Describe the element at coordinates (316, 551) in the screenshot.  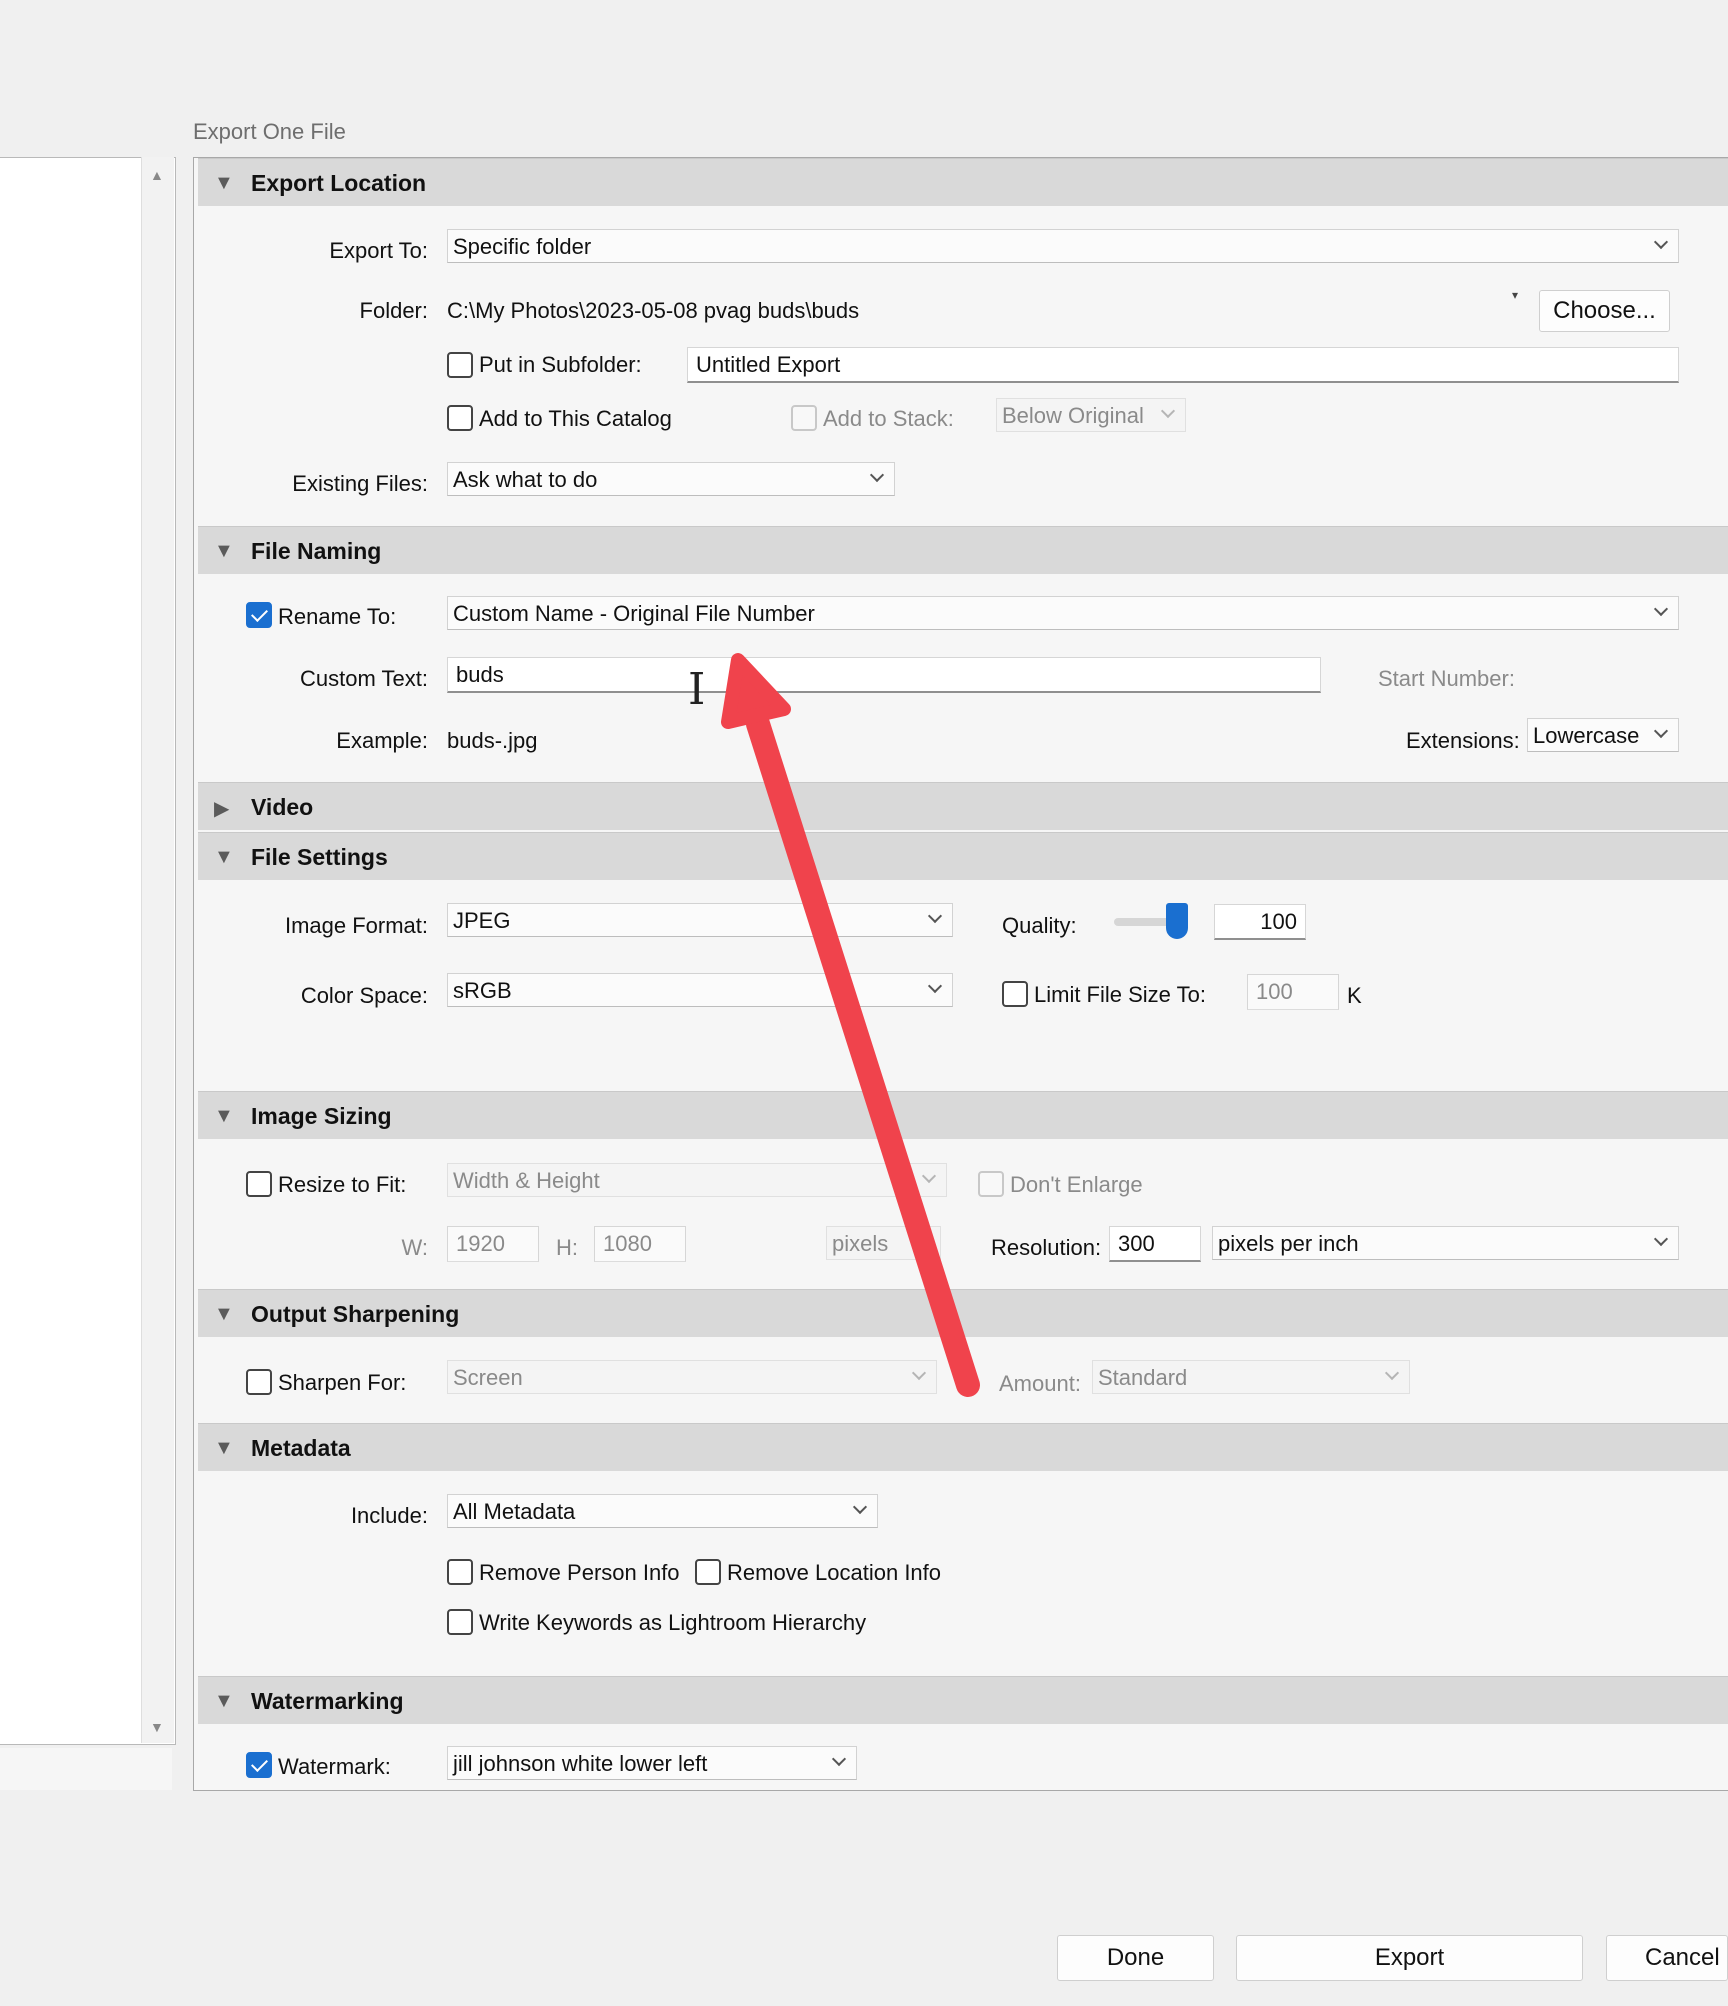
I see `section-title: File Naming` at that location.